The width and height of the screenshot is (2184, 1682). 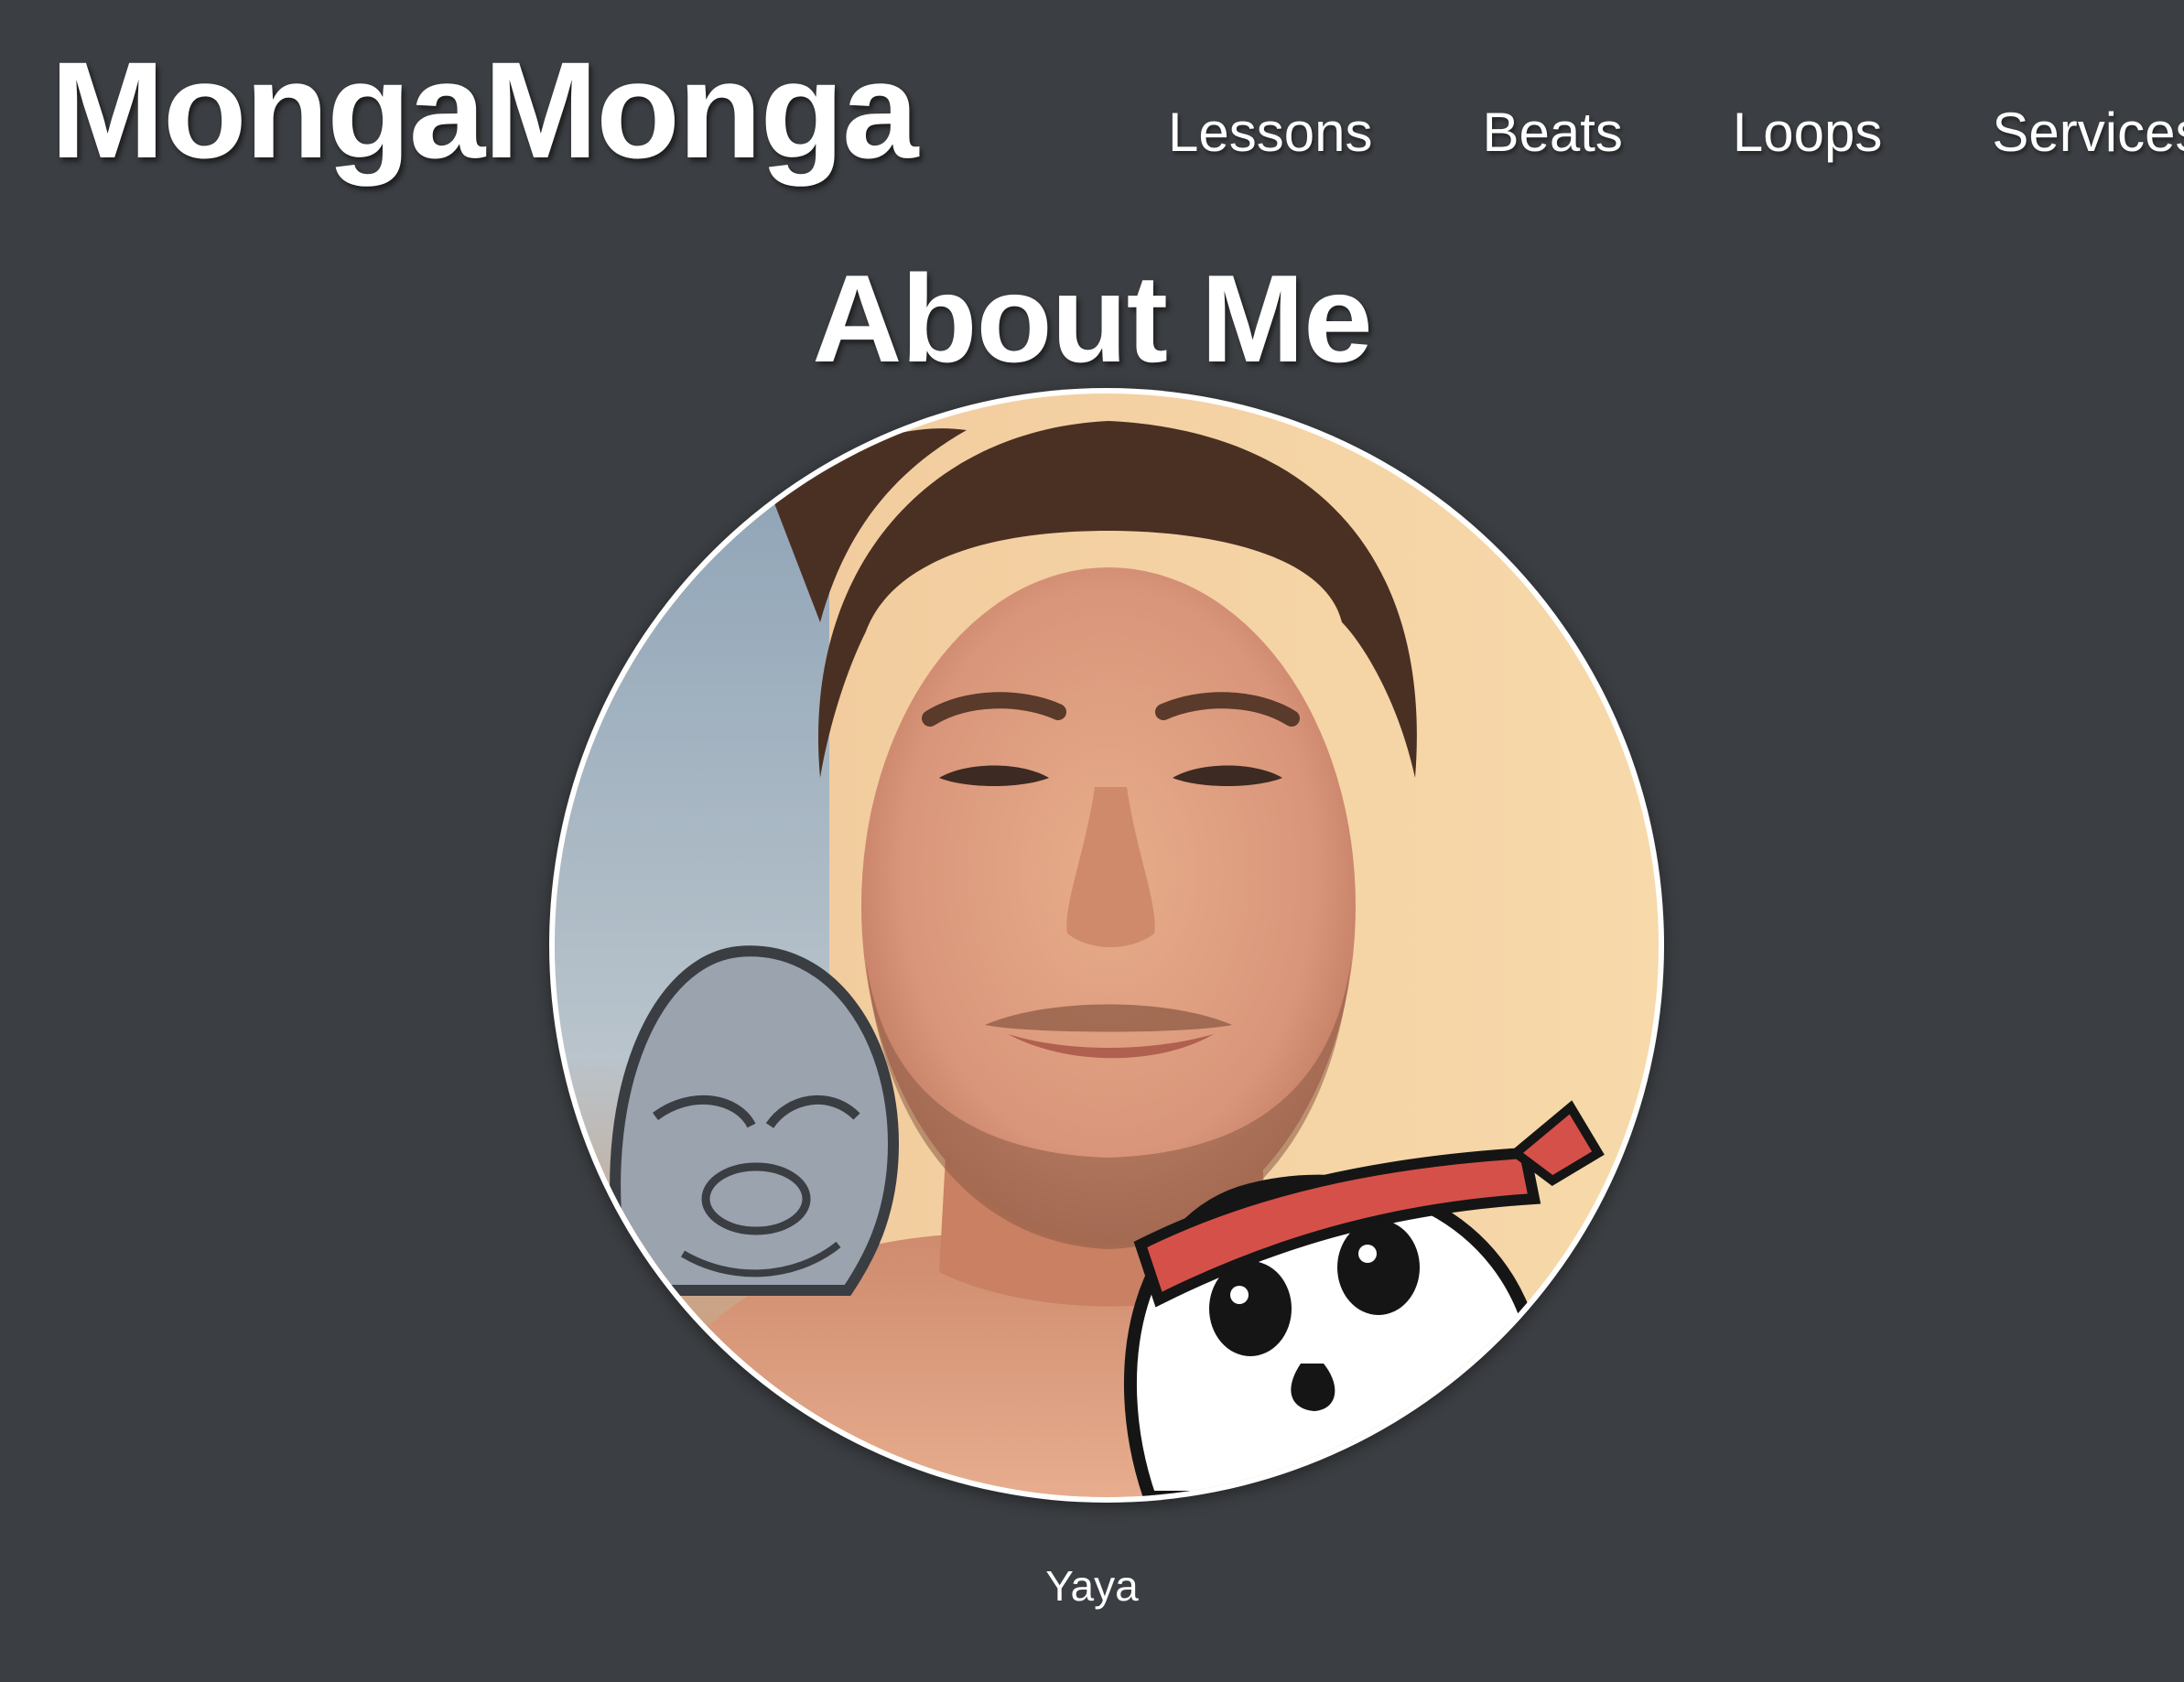 What do you see at coordinates (2088, 132) in the screenshot?
I see `nav-link-services: Services` at bounding box center [2088, 132].